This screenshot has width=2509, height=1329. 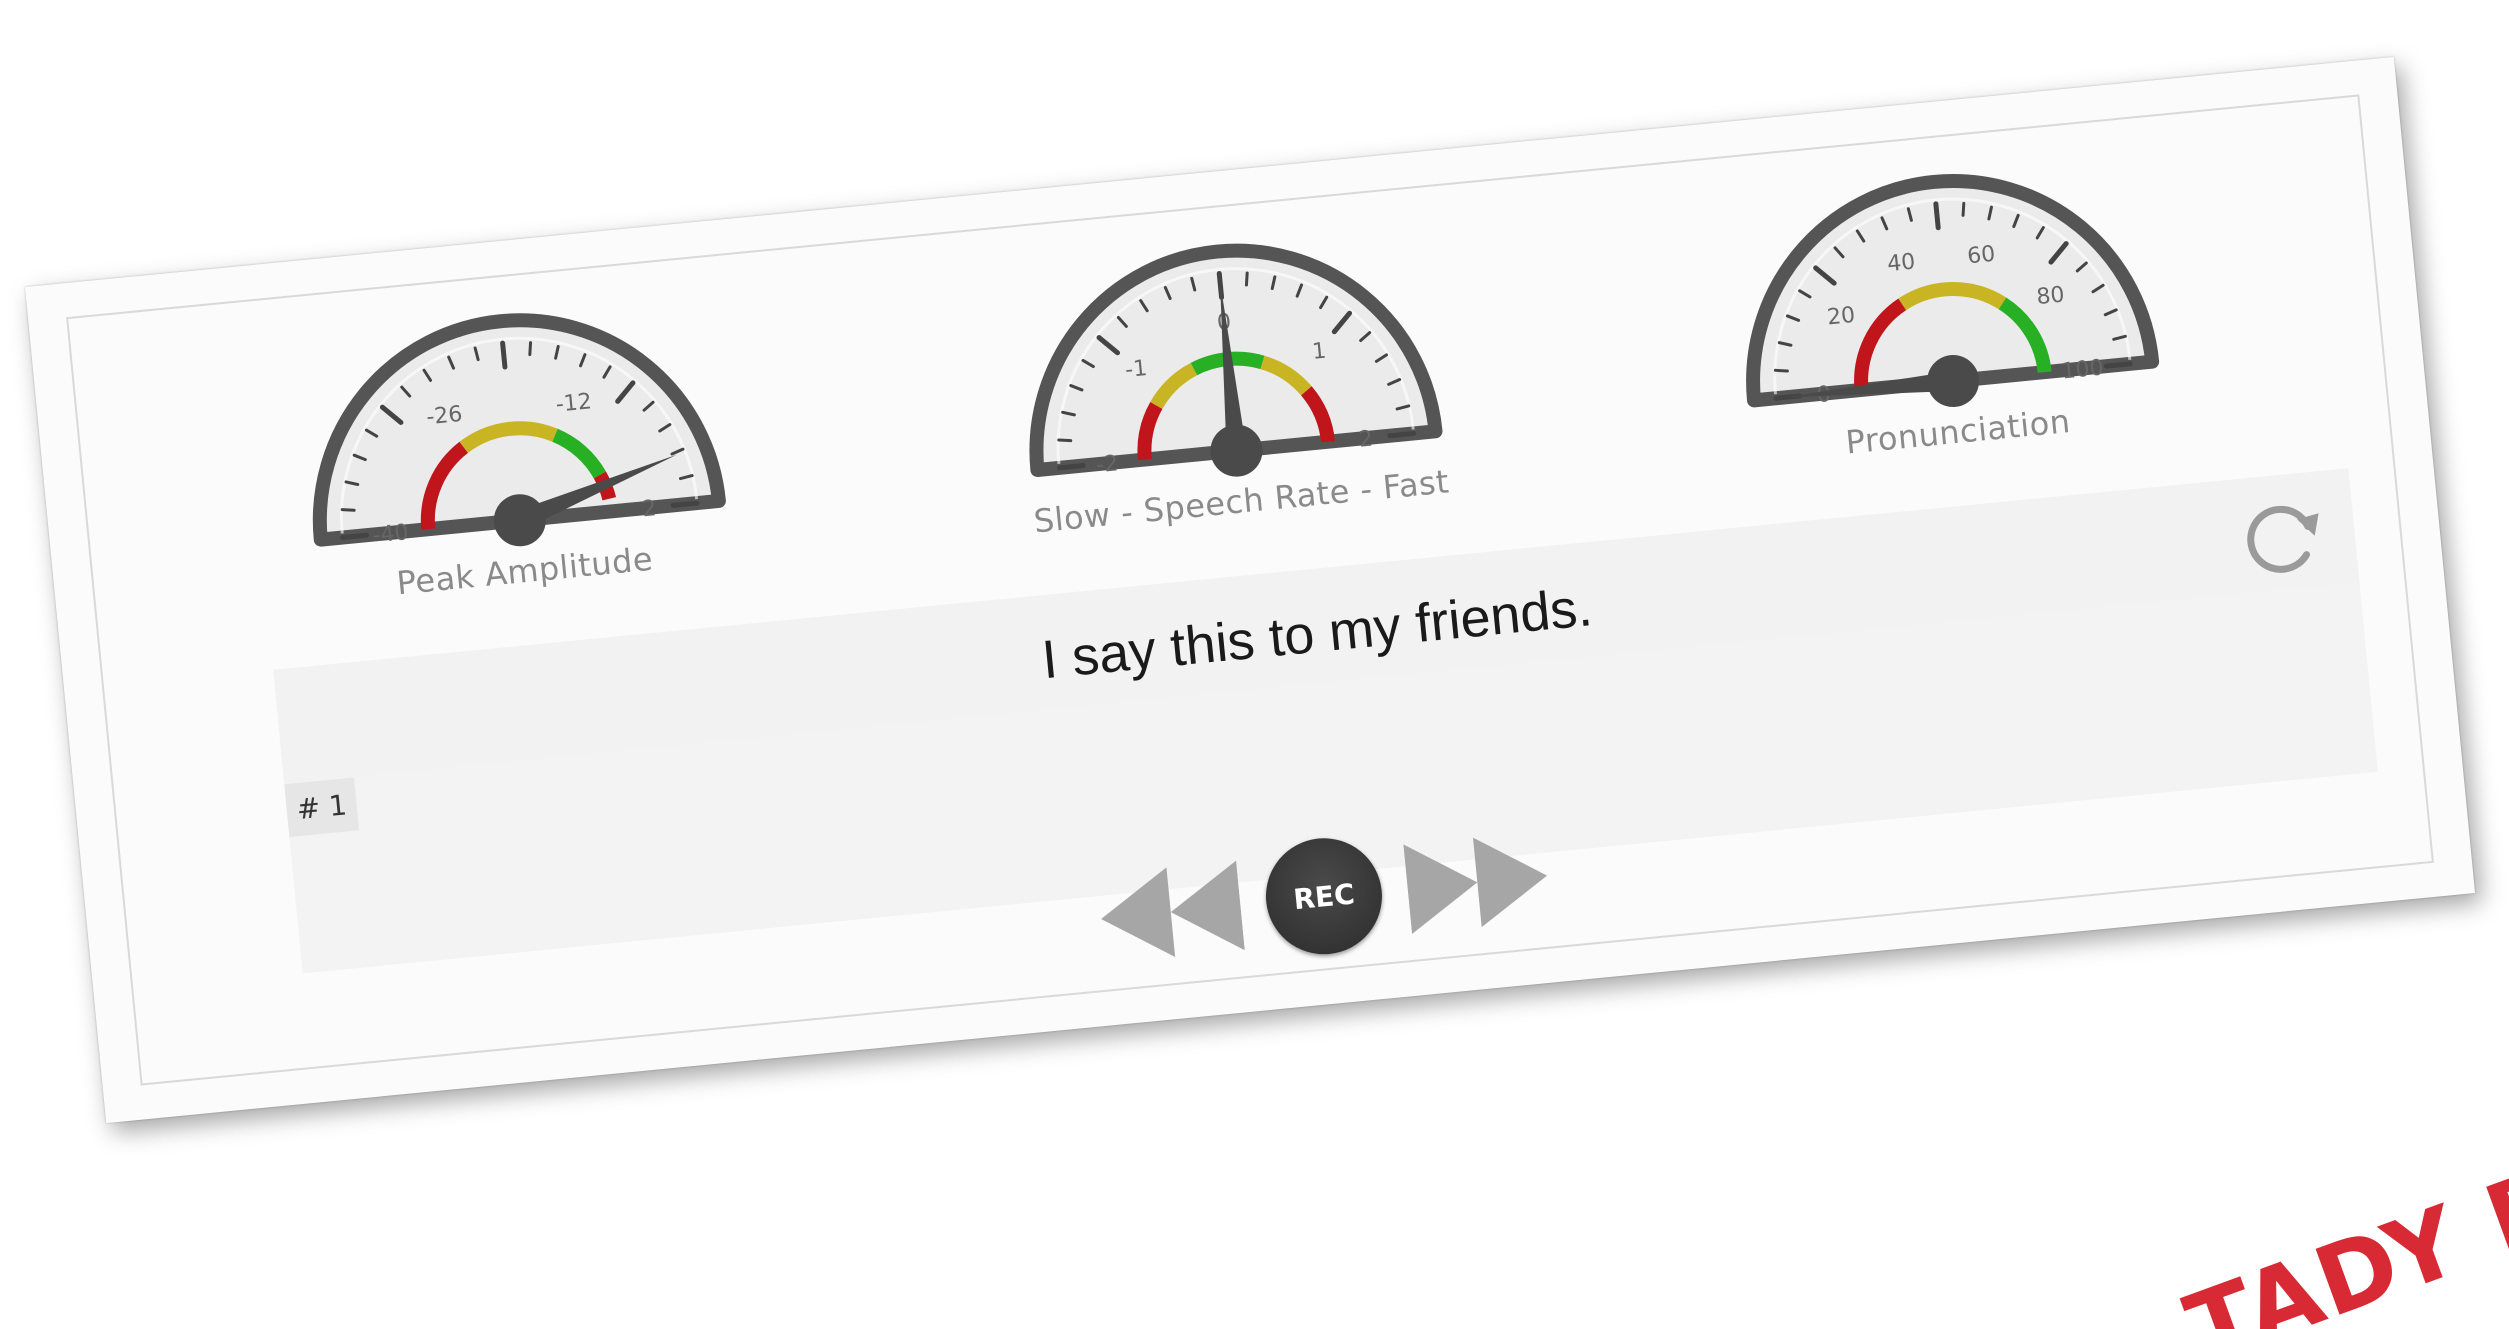 What do you see at coordinates (390, 534) in the screenshot?
I see `amplitude-tick-label: -40` at bounding box center [390, 534].